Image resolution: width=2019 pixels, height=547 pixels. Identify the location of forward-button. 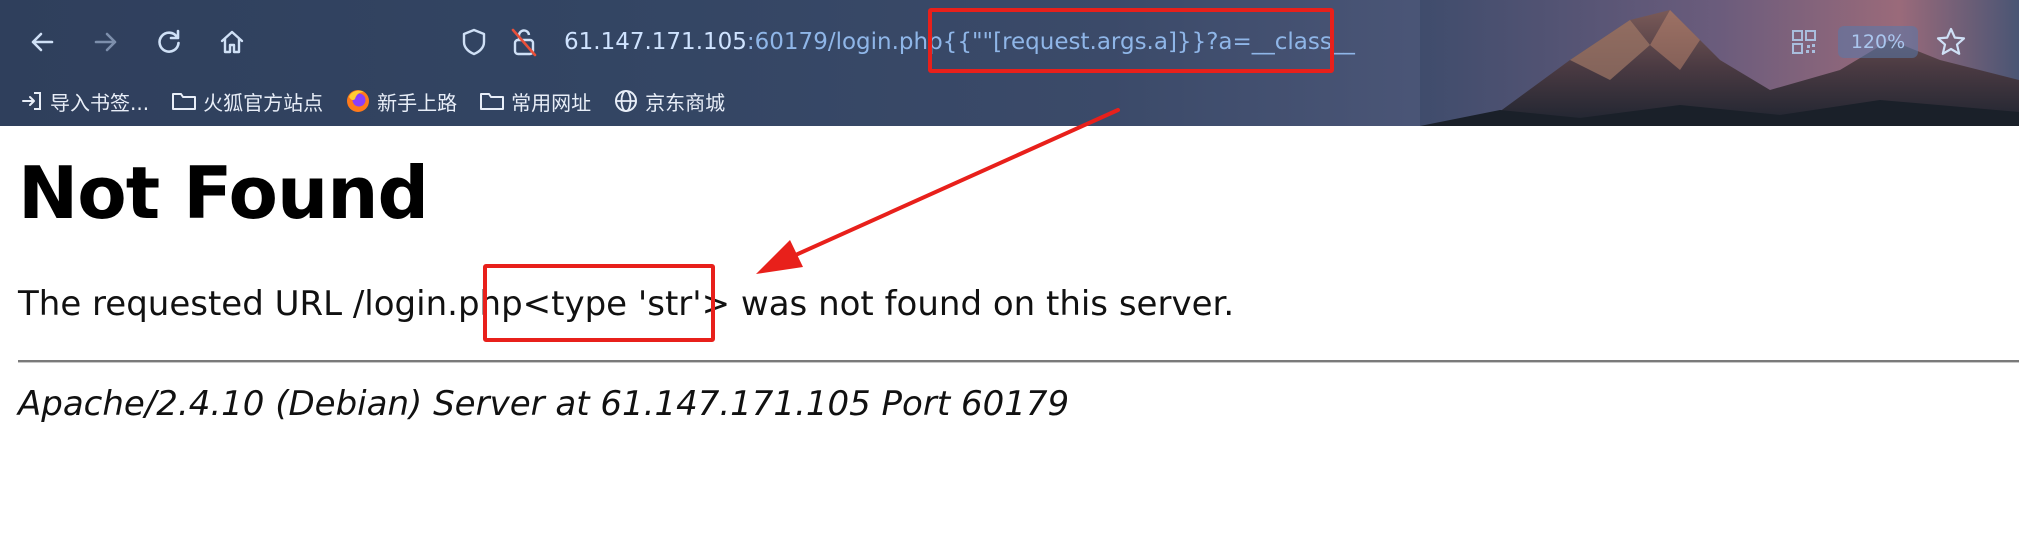
(106, 42).